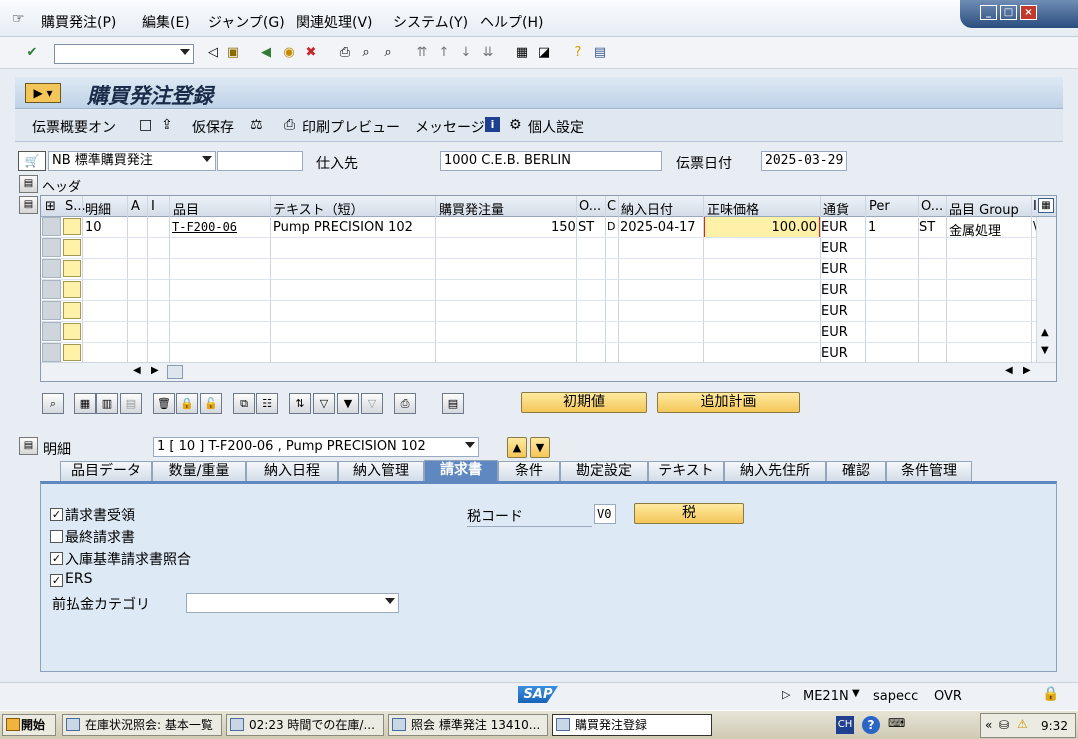 Image resolution: width=1078 pixels, height=739 pixels. What do you see at coordinates (632, 725) in the screenshot?
I see `taskbar-item-active: 購買発注登録` at bounding box center [632, 725].